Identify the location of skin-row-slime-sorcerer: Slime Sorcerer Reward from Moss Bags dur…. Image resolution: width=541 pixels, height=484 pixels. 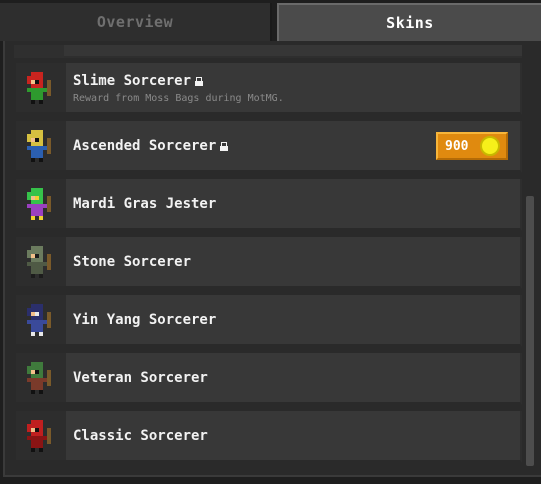
(269, 89).